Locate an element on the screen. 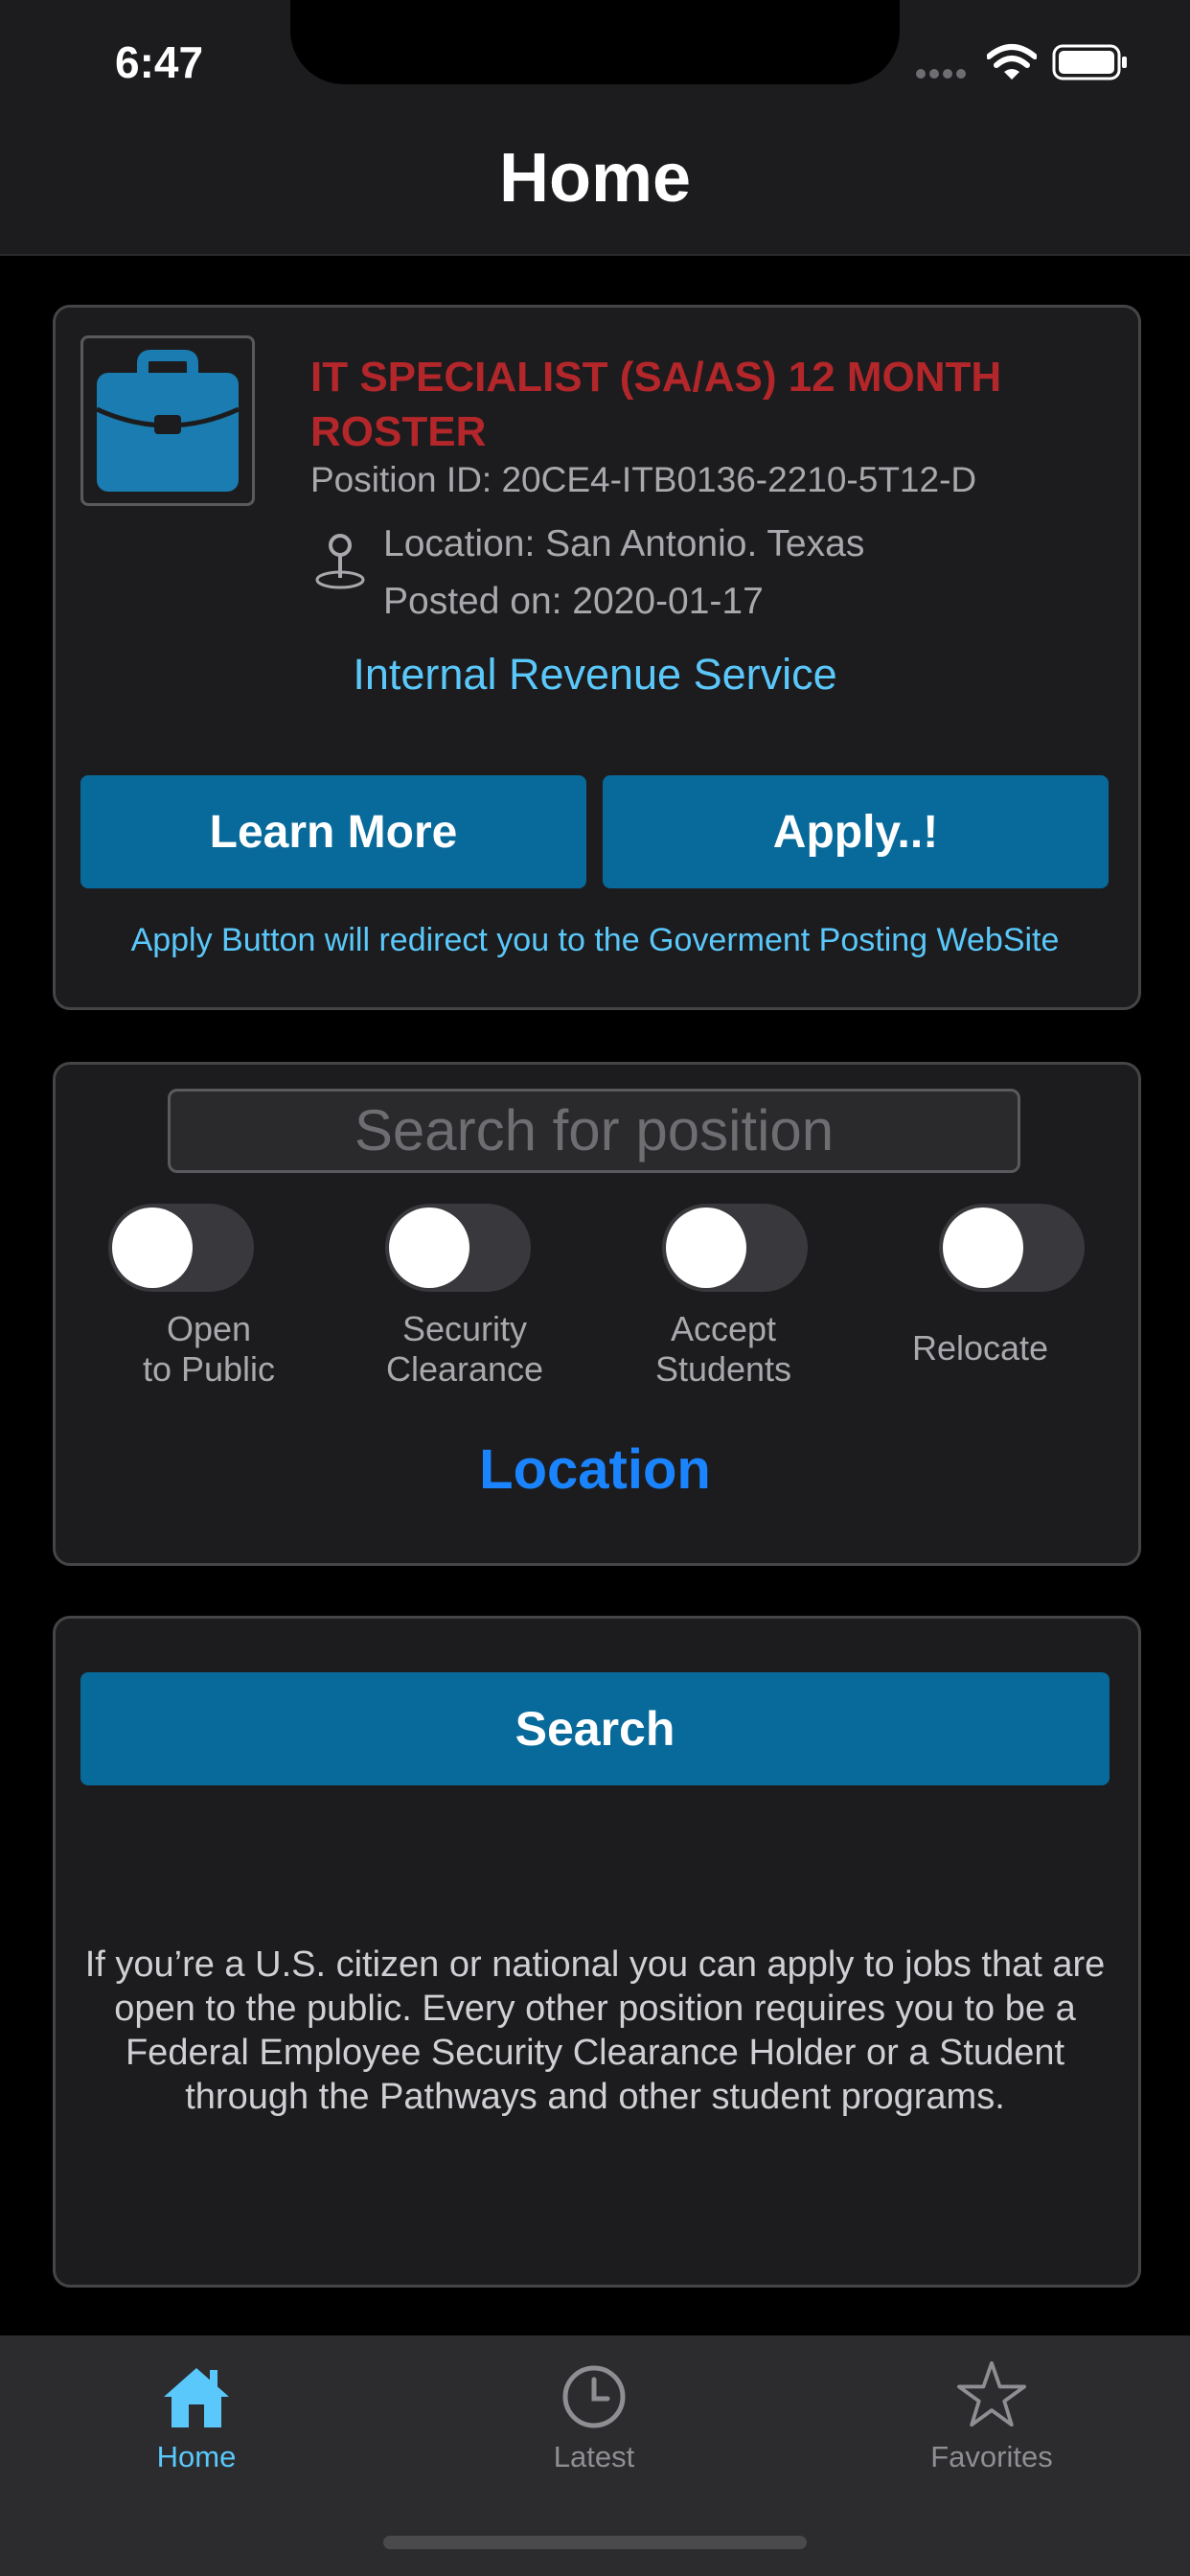 This screenshot has height=2576, width=1190. status-time: 6:47 is located at coordinates (159, 62).